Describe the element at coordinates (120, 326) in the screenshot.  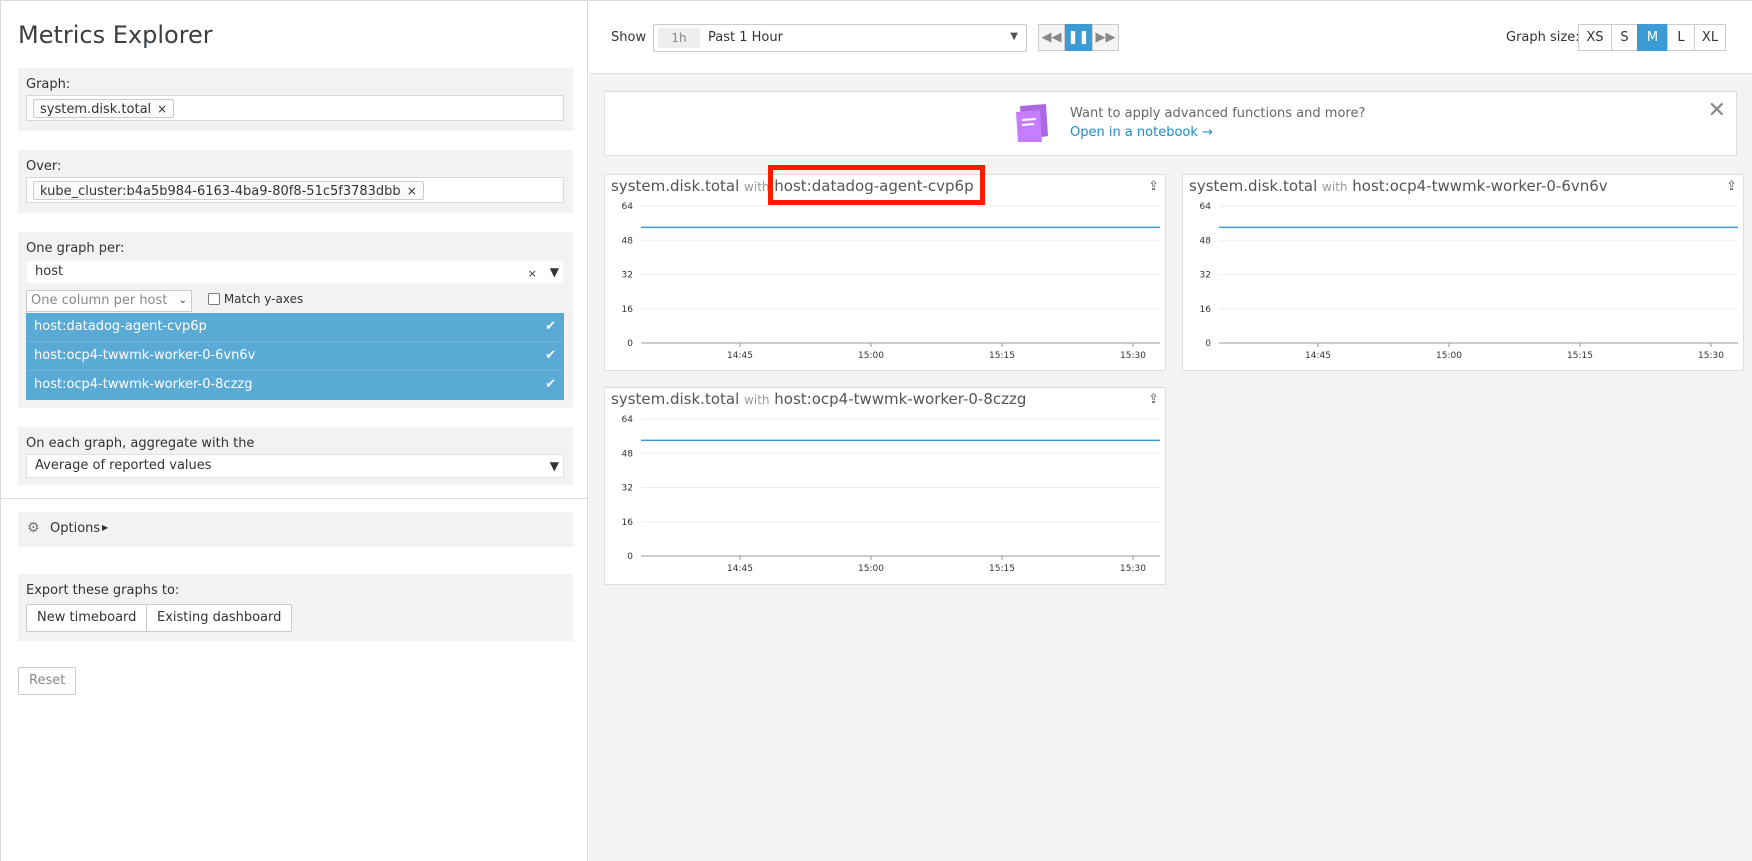
I see `host-item-label: host:datadog-agent-cvp6p` at that location.